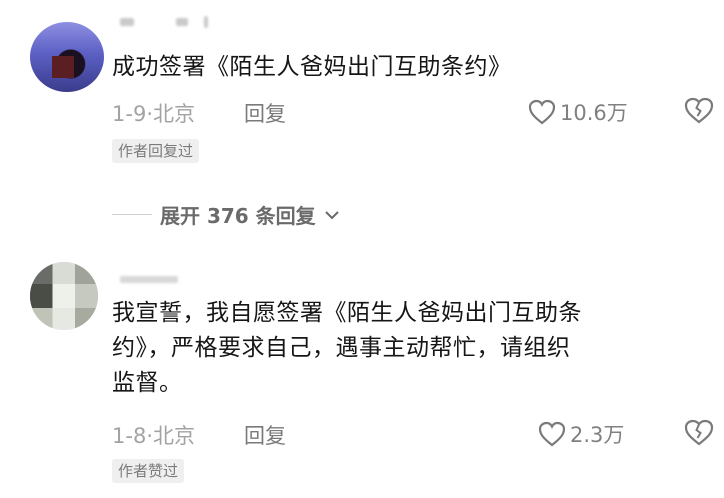 This screenshot has height=498, width=724. Describe the element at coordinates (148, 471) in the screenshot. I see `author-liked-badge: 作者赞过` at that location.